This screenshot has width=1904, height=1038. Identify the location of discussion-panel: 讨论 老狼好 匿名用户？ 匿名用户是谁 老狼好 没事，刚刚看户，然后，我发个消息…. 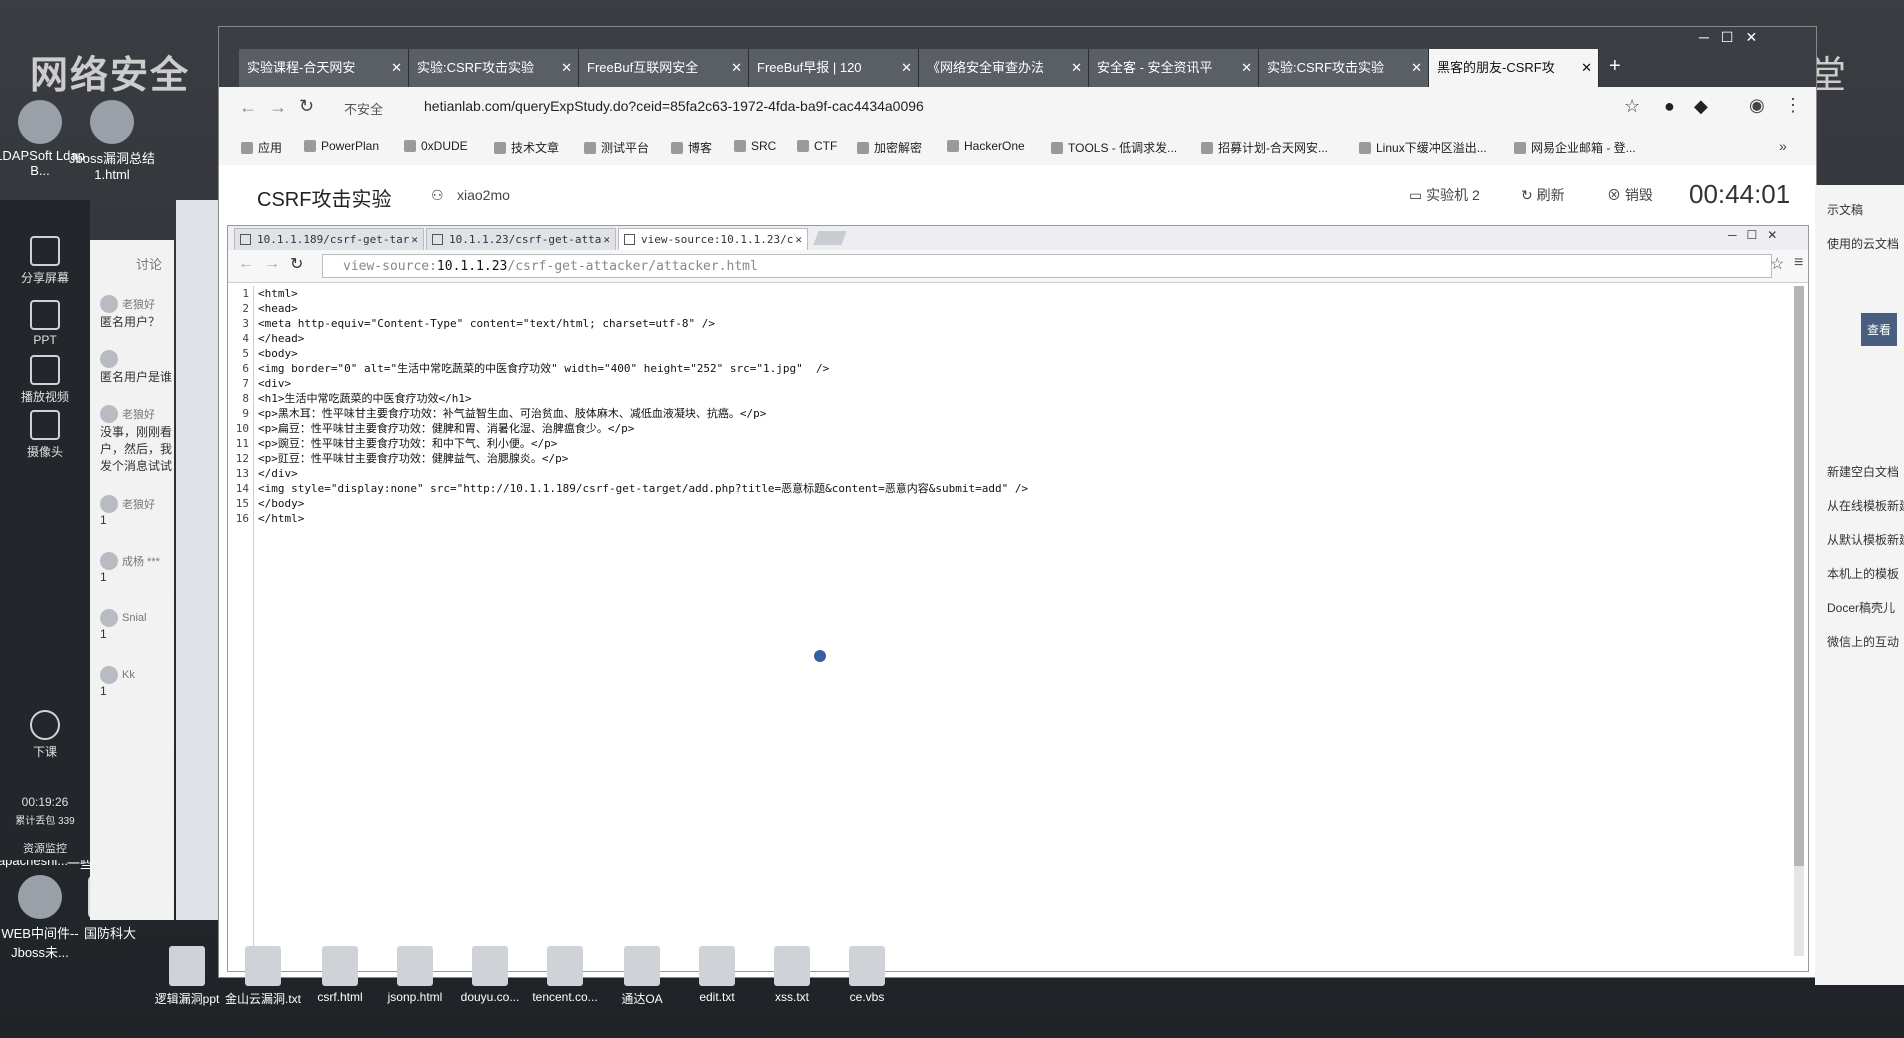
(132, 580).